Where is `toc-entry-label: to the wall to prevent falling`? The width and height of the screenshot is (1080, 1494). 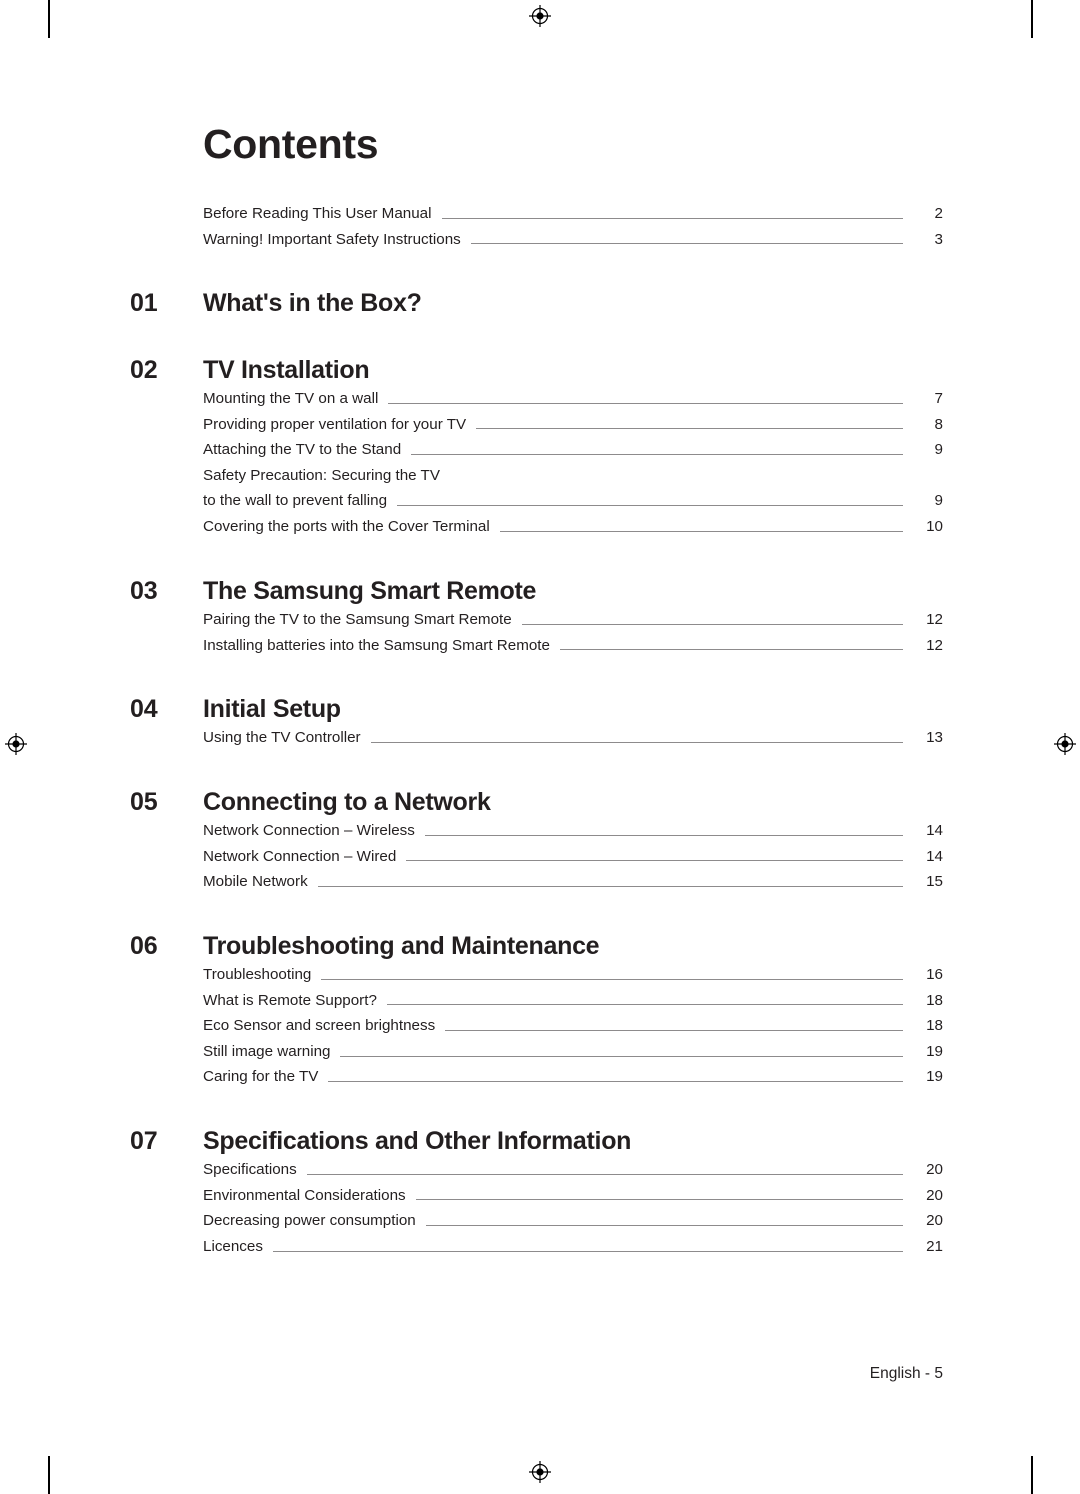 toc-entry-label: to the wall to prevent falling is located at coordinates (295, 501).